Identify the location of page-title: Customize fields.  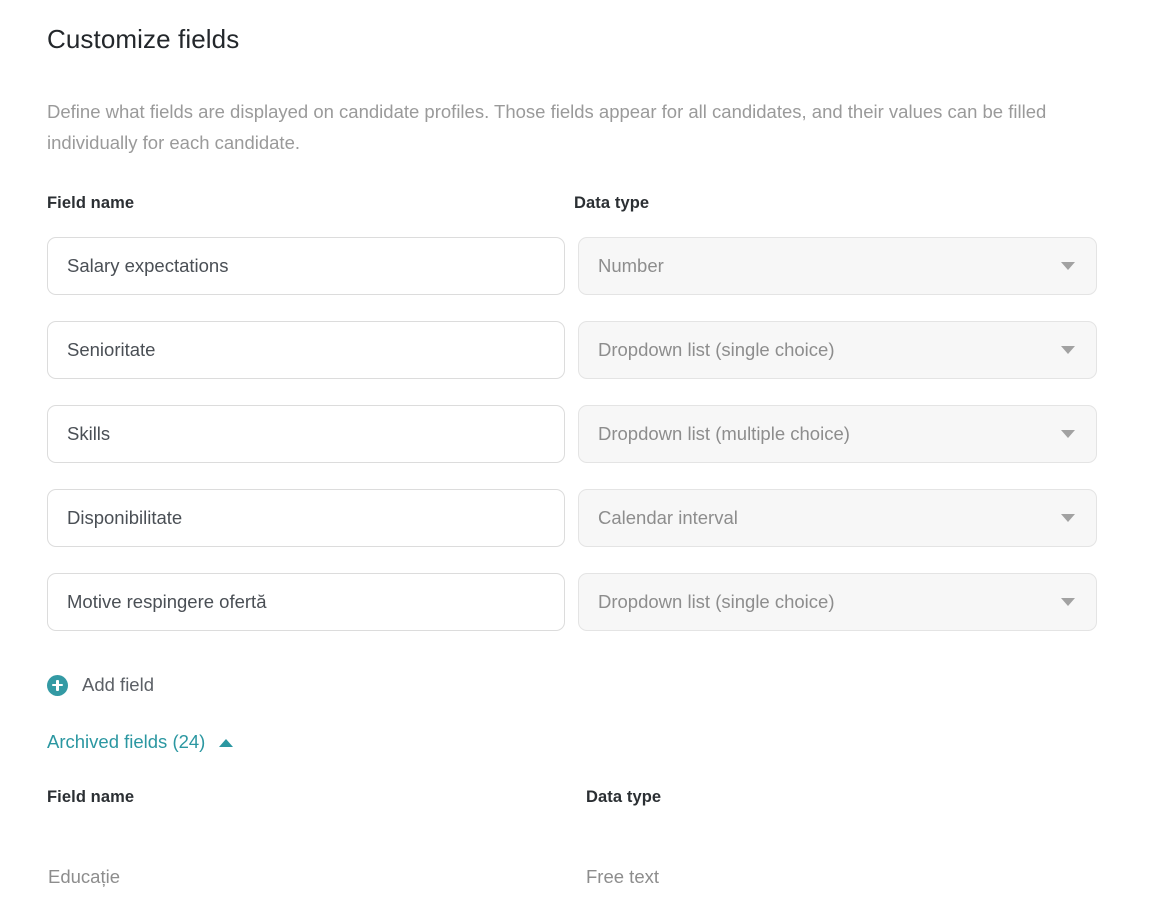
(143, 39).